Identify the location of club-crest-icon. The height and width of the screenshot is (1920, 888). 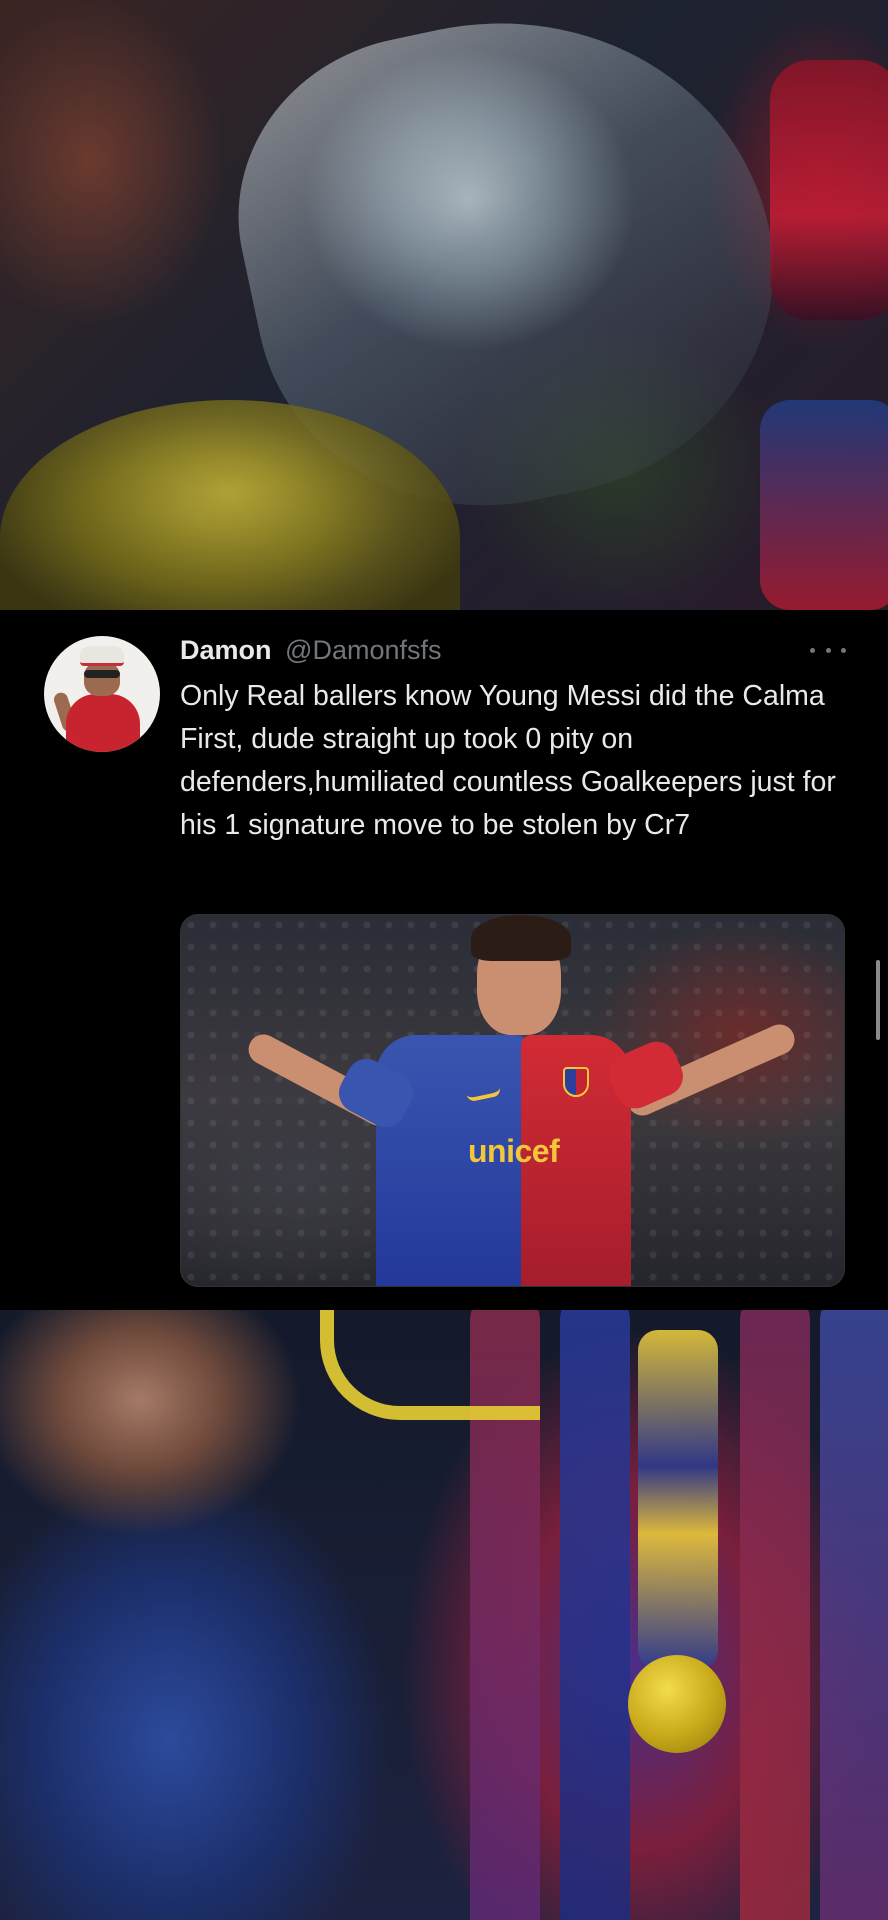
(576, 1082).